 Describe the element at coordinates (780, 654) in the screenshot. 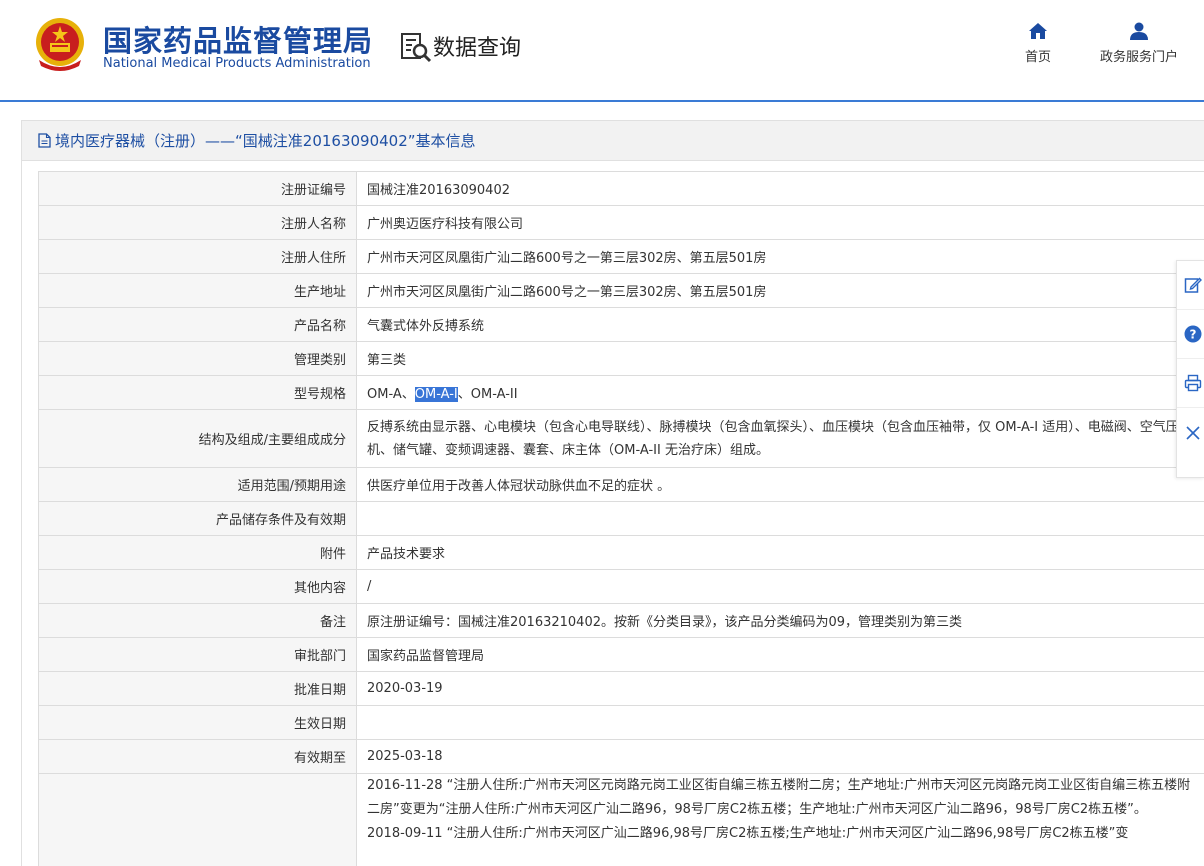

I see `row-value: 国家药品监督管理局` at that location.